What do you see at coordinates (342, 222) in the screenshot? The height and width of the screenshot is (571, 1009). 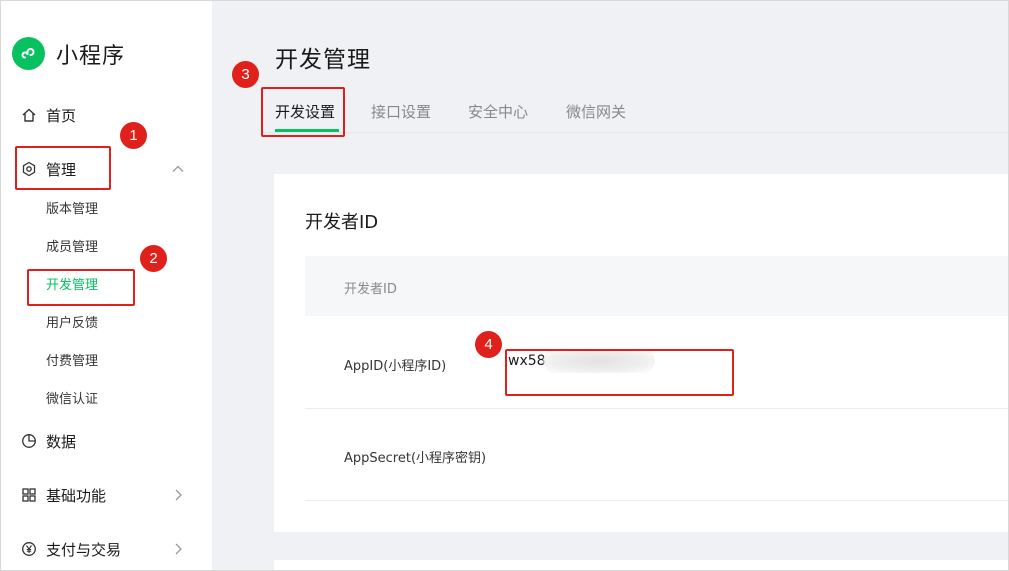 I see `card-title: 开发者ID` at bounding box center [342, 222].